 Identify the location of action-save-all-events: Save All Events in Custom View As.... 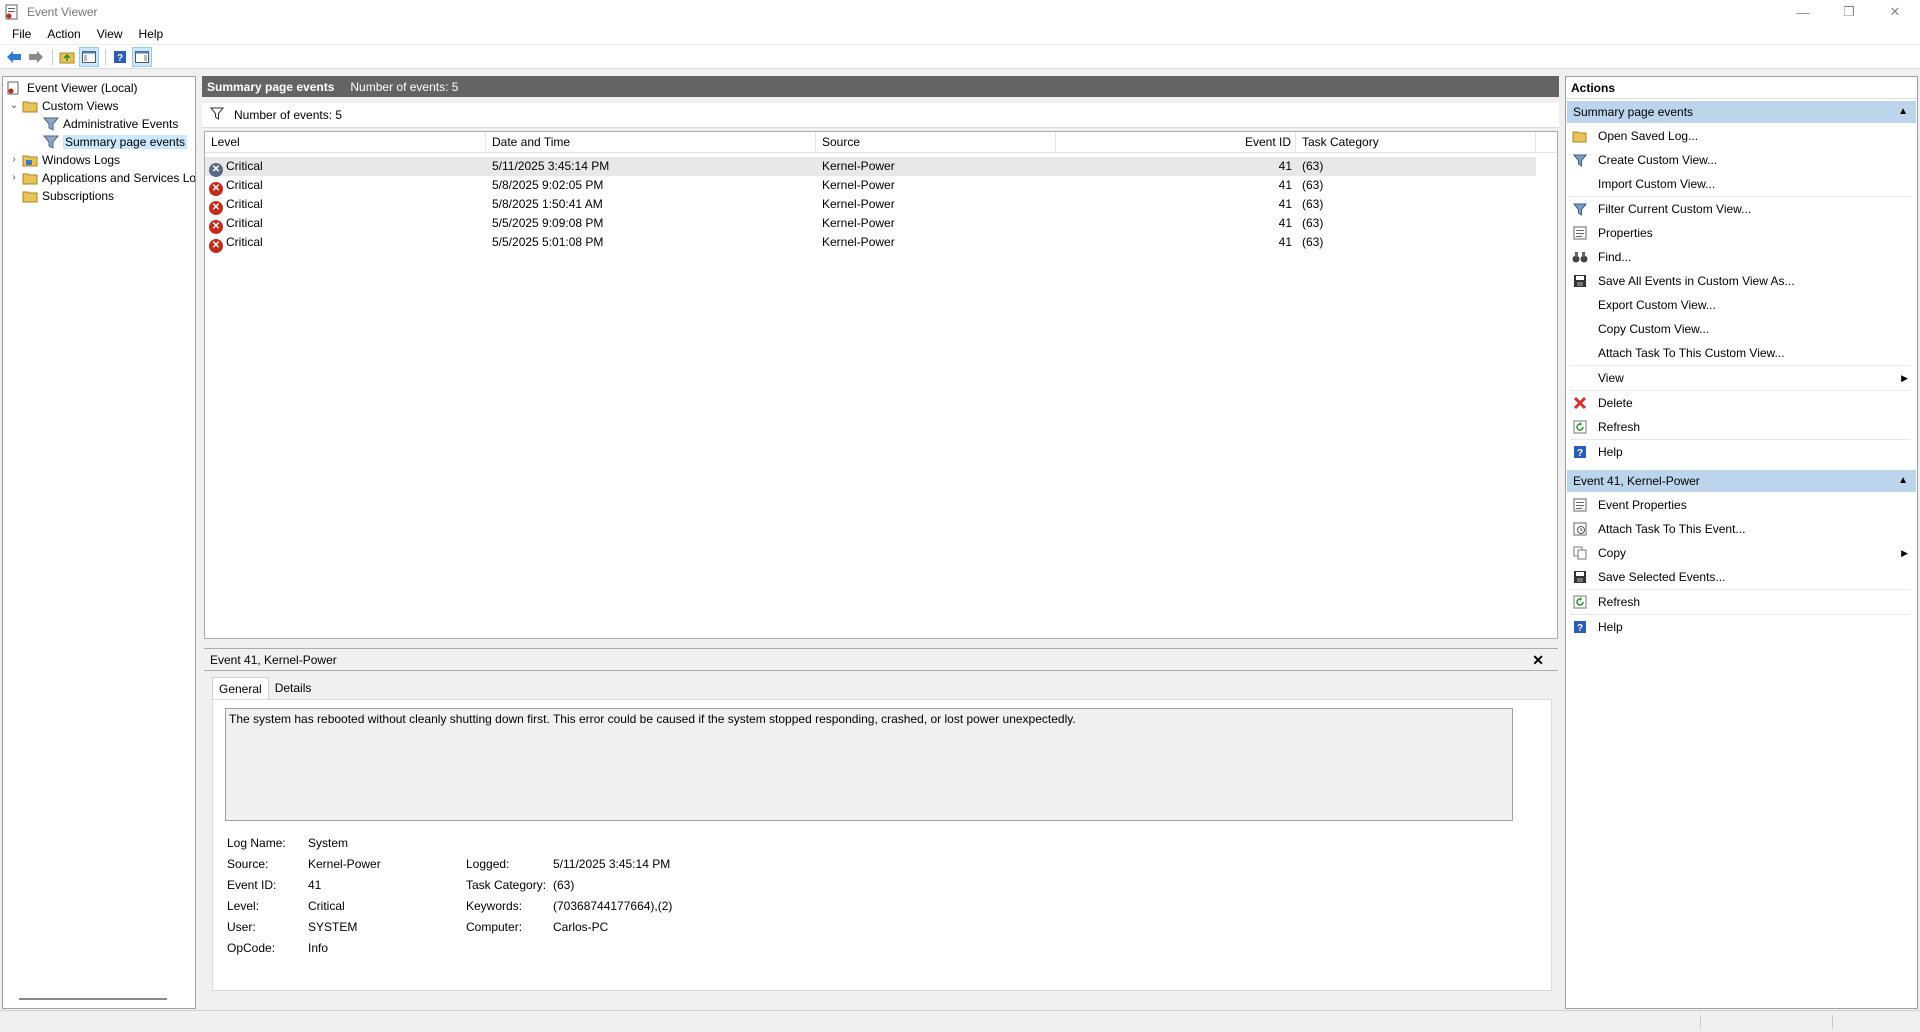
(1741, 281).